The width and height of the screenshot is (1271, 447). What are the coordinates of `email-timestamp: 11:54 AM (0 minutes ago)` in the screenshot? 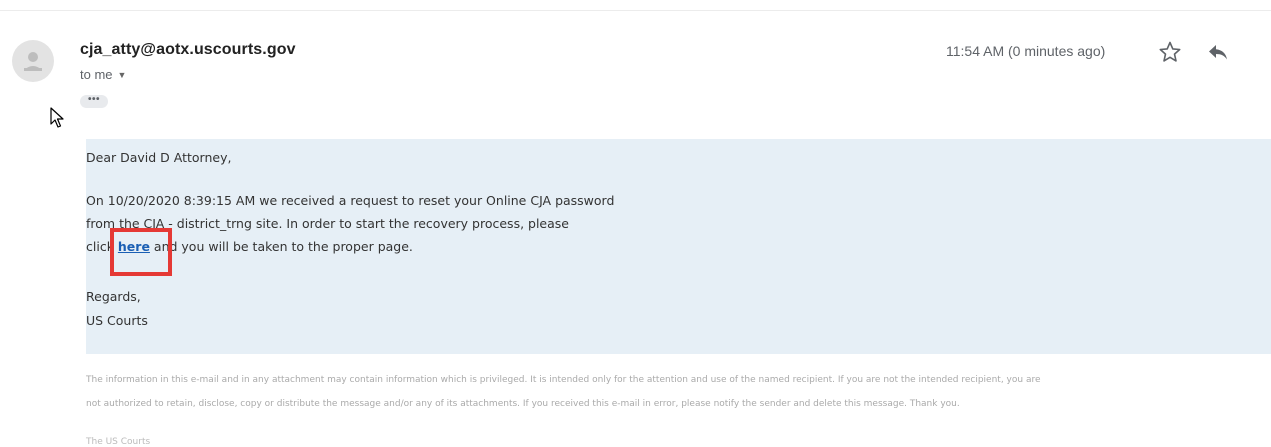 It's located at (1026, 51).